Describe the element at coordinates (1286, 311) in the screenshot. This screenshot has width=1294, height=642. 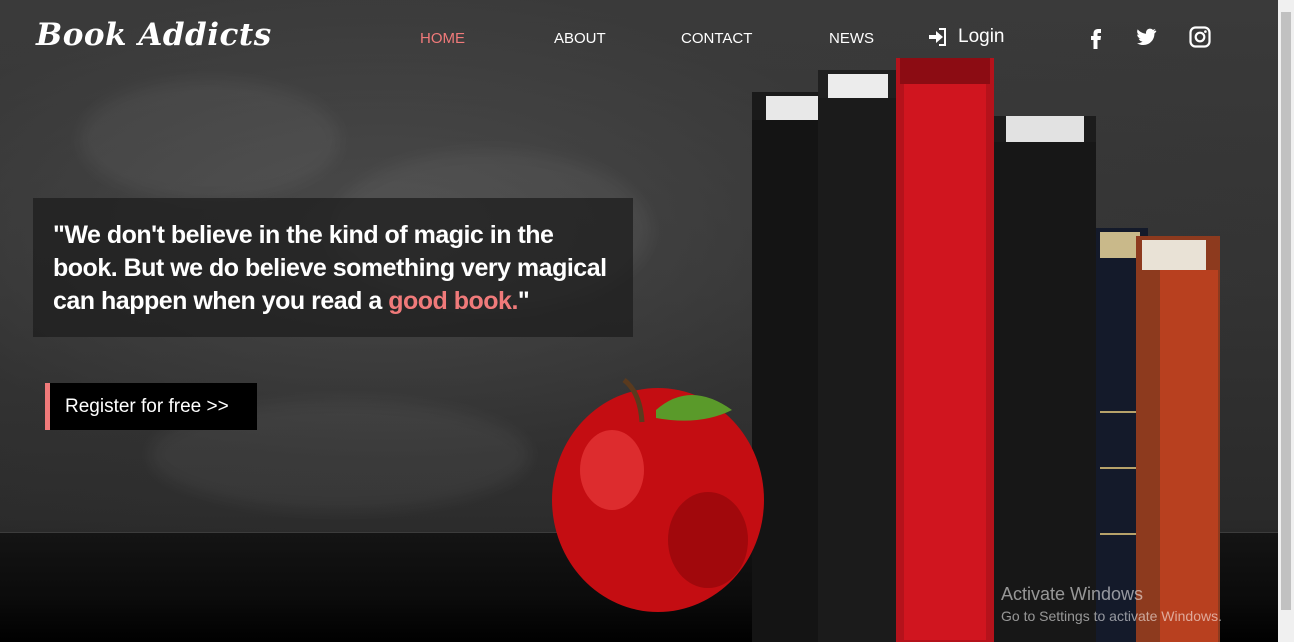
I see `scrollbar-thumb` at that location.